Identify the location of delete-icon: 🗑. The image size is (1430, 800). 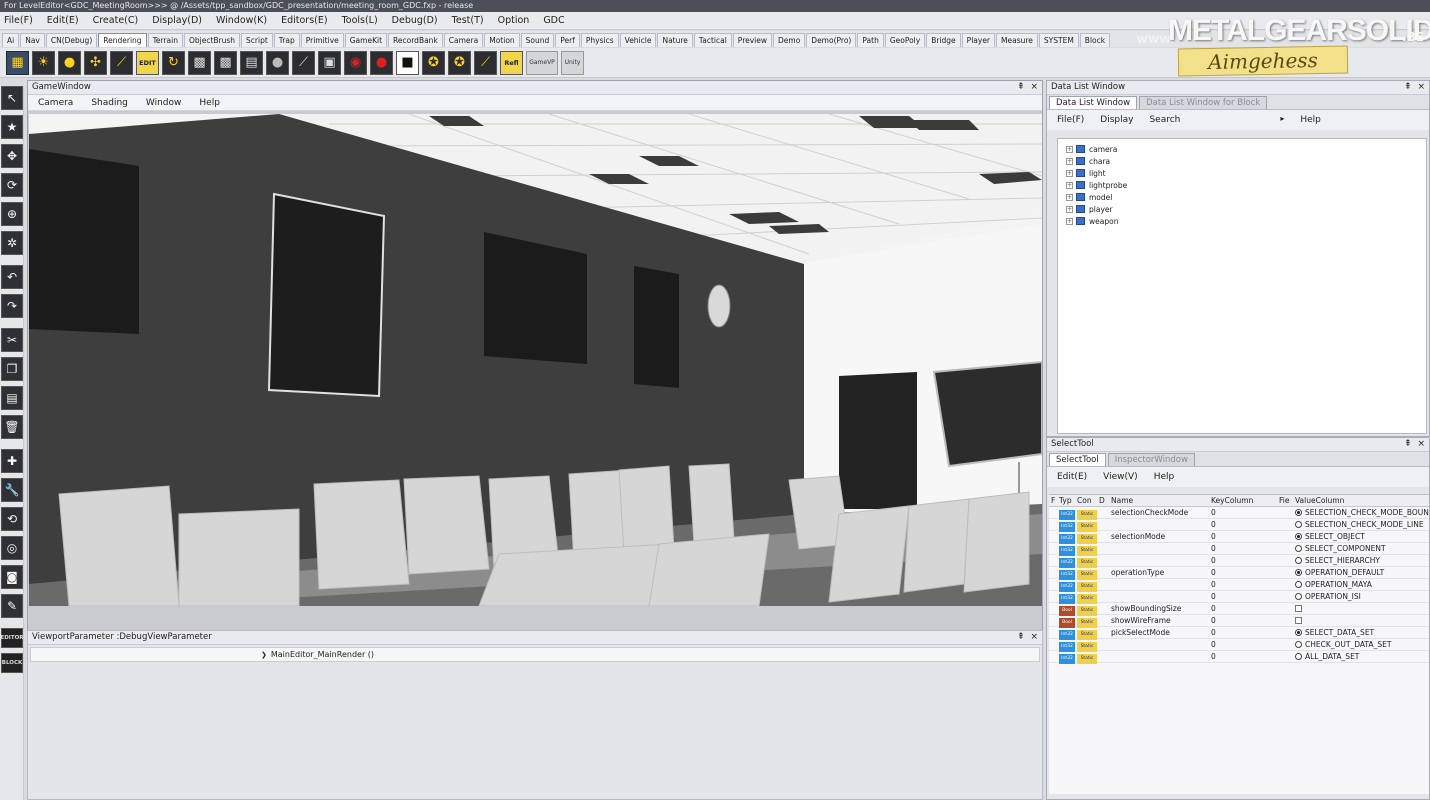
(12, 427).